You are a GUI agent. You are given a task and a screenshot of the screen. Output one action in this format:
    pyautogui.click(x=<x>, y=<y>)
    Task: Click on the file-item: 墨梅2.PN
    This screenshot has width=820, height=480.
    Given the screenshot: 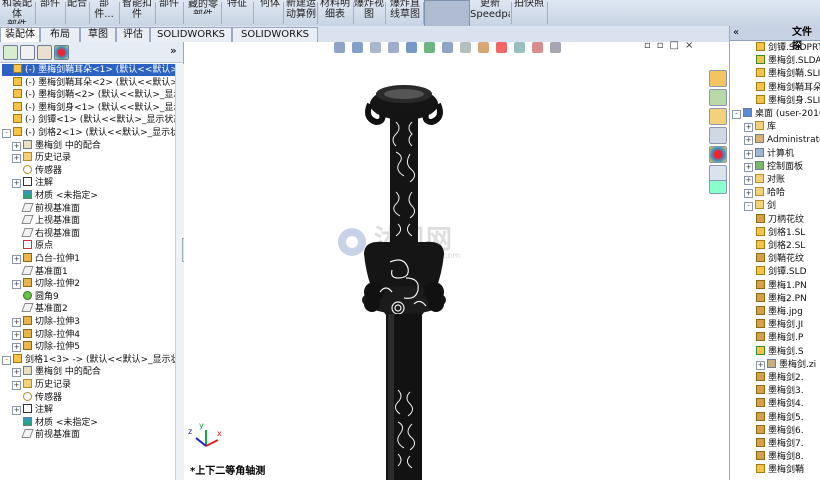 What is the action you would take?
    pyautogui.click(x=781, y=298)
    